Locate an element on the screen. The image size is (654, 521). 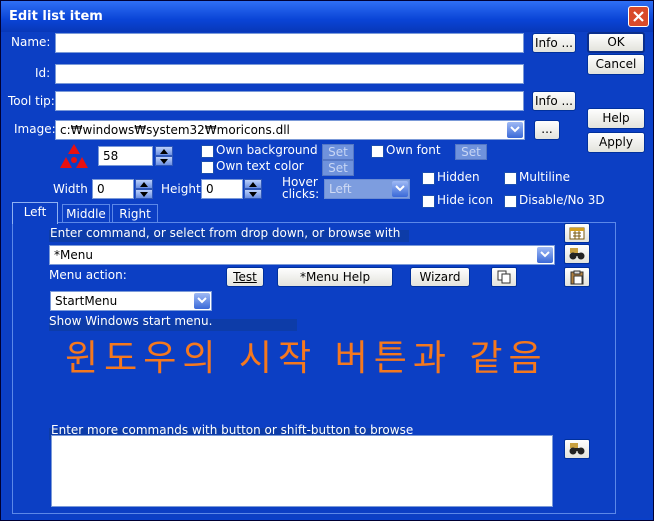
wizard-button: Wizard is located at coordinates (440, 277).